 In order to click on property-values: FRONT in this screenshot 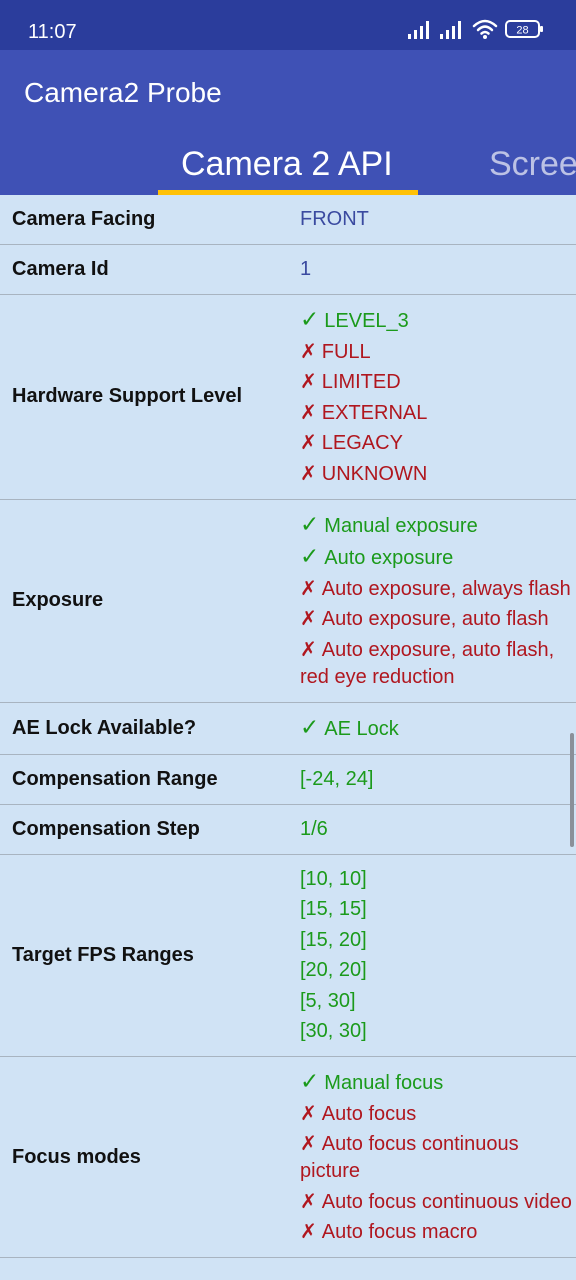, I will do `click(438, 219)`.